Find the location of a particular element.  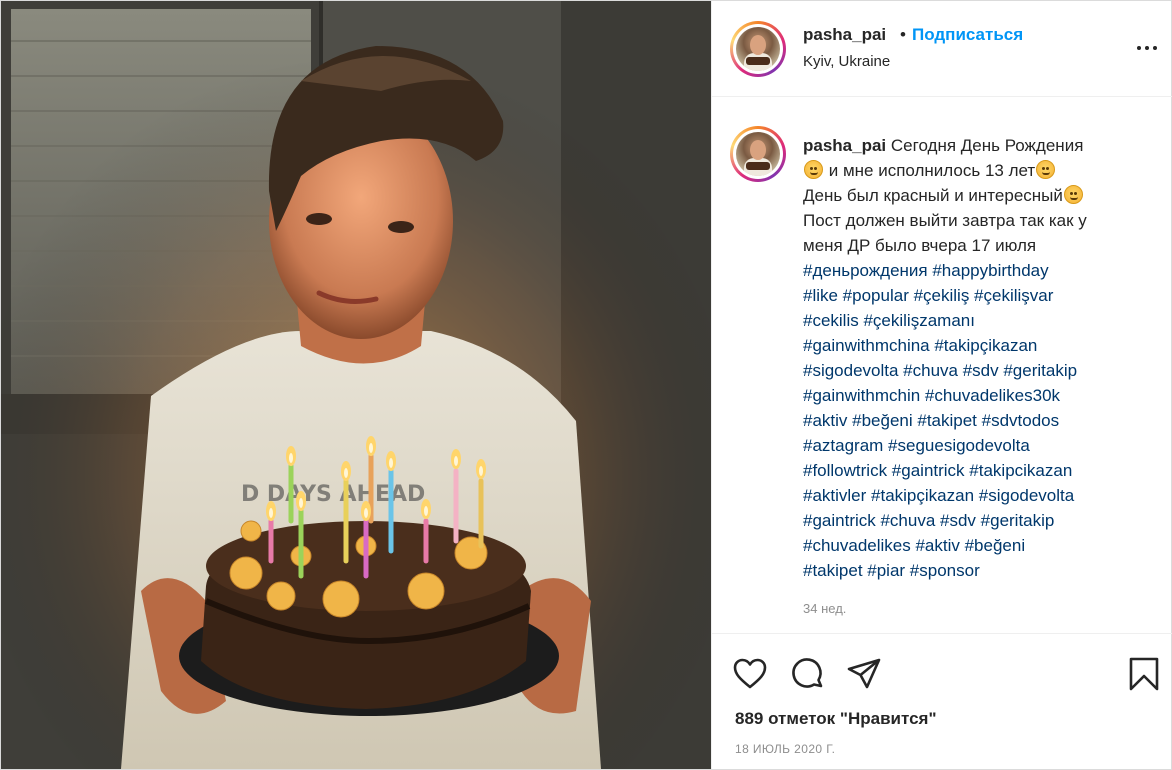

follow-button: Подписаться is located at coordinates (967, 35).